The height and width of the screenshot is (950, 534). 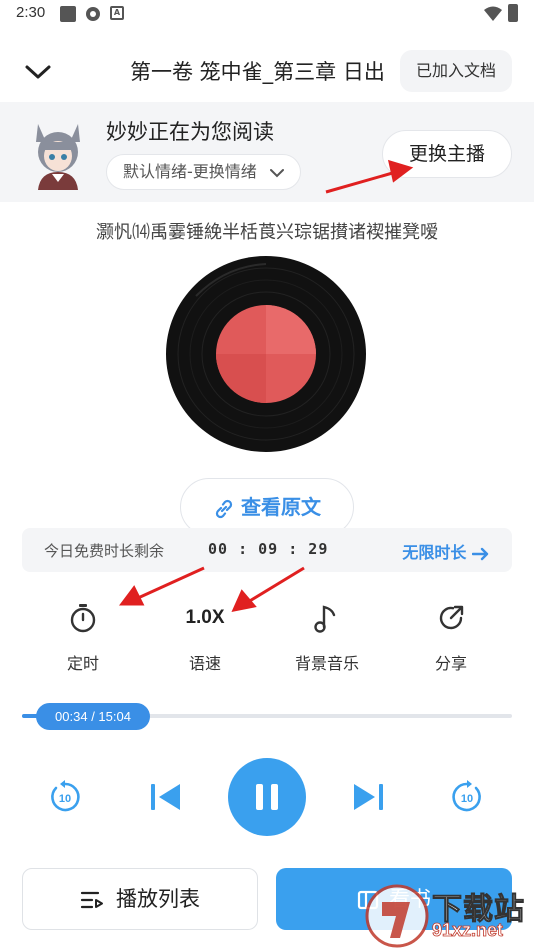 What do you see at coordinates (449, 915) in the screenshot?
I see `site-watermark: 下载站 91xz.net` at bounding box center [449, 915].